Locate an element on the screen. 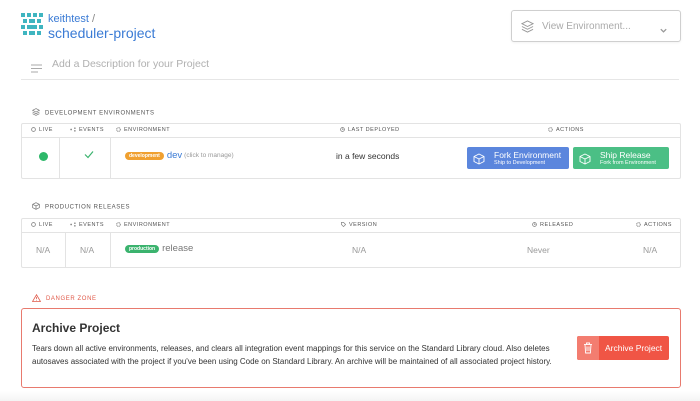  project-title: scheduler-project is located at coordinates (101, 33).